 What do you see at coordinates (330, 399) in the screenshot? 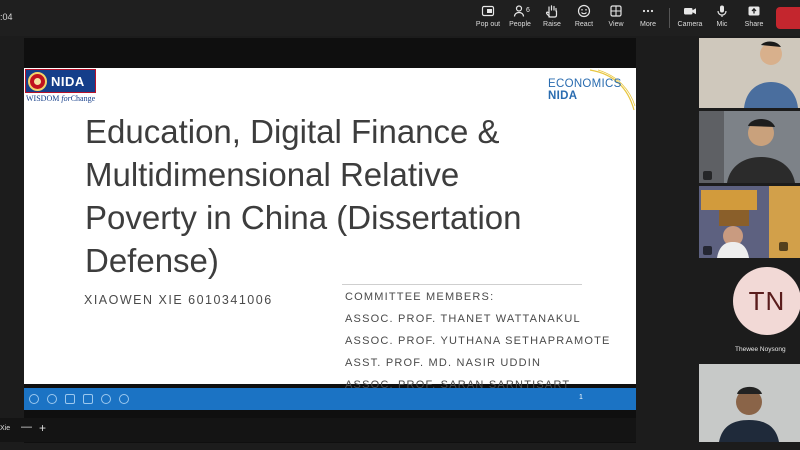
I see `slideshow-control-bar: 1` at bounding box center [330, 399].